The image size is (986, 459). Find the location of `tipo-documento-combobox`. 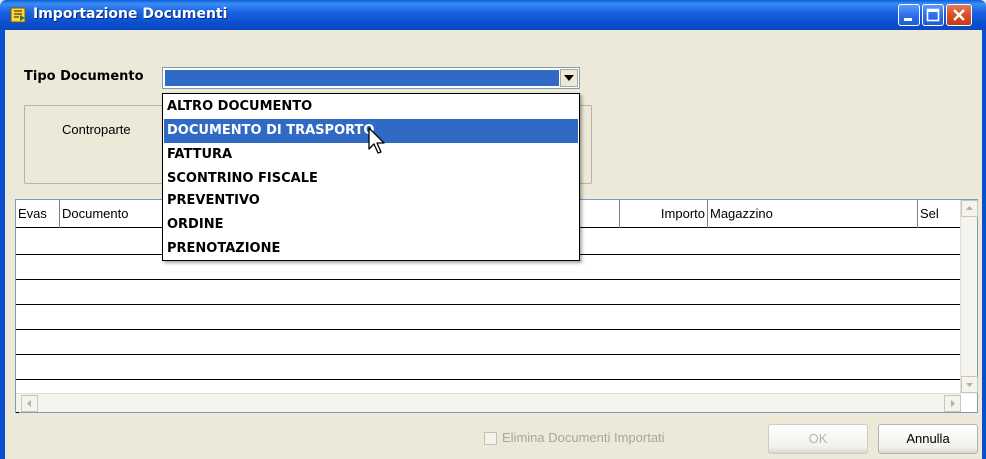

tipo-documento-combobox is located at coordinates (371, 78).